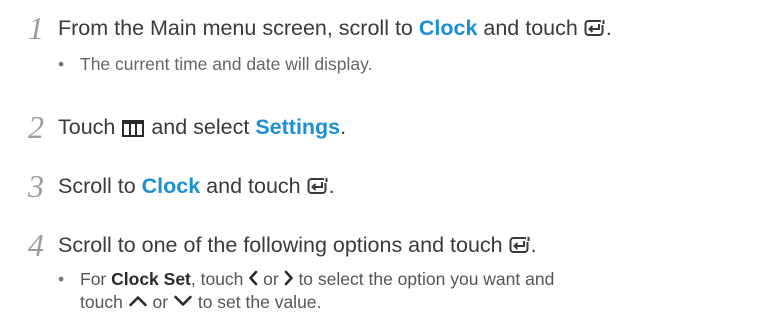 The width and height of the screenshot is (763, 328). Describe the element at coordinates (36, 245) in the screenshot. I see `step-number: 4` at that location.